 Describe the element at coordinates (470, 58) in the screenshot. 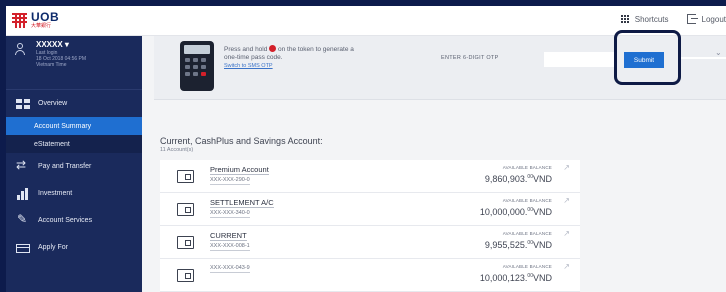

I see `otp-field-label: ENTER 6-DIGIT OTP` at that location.